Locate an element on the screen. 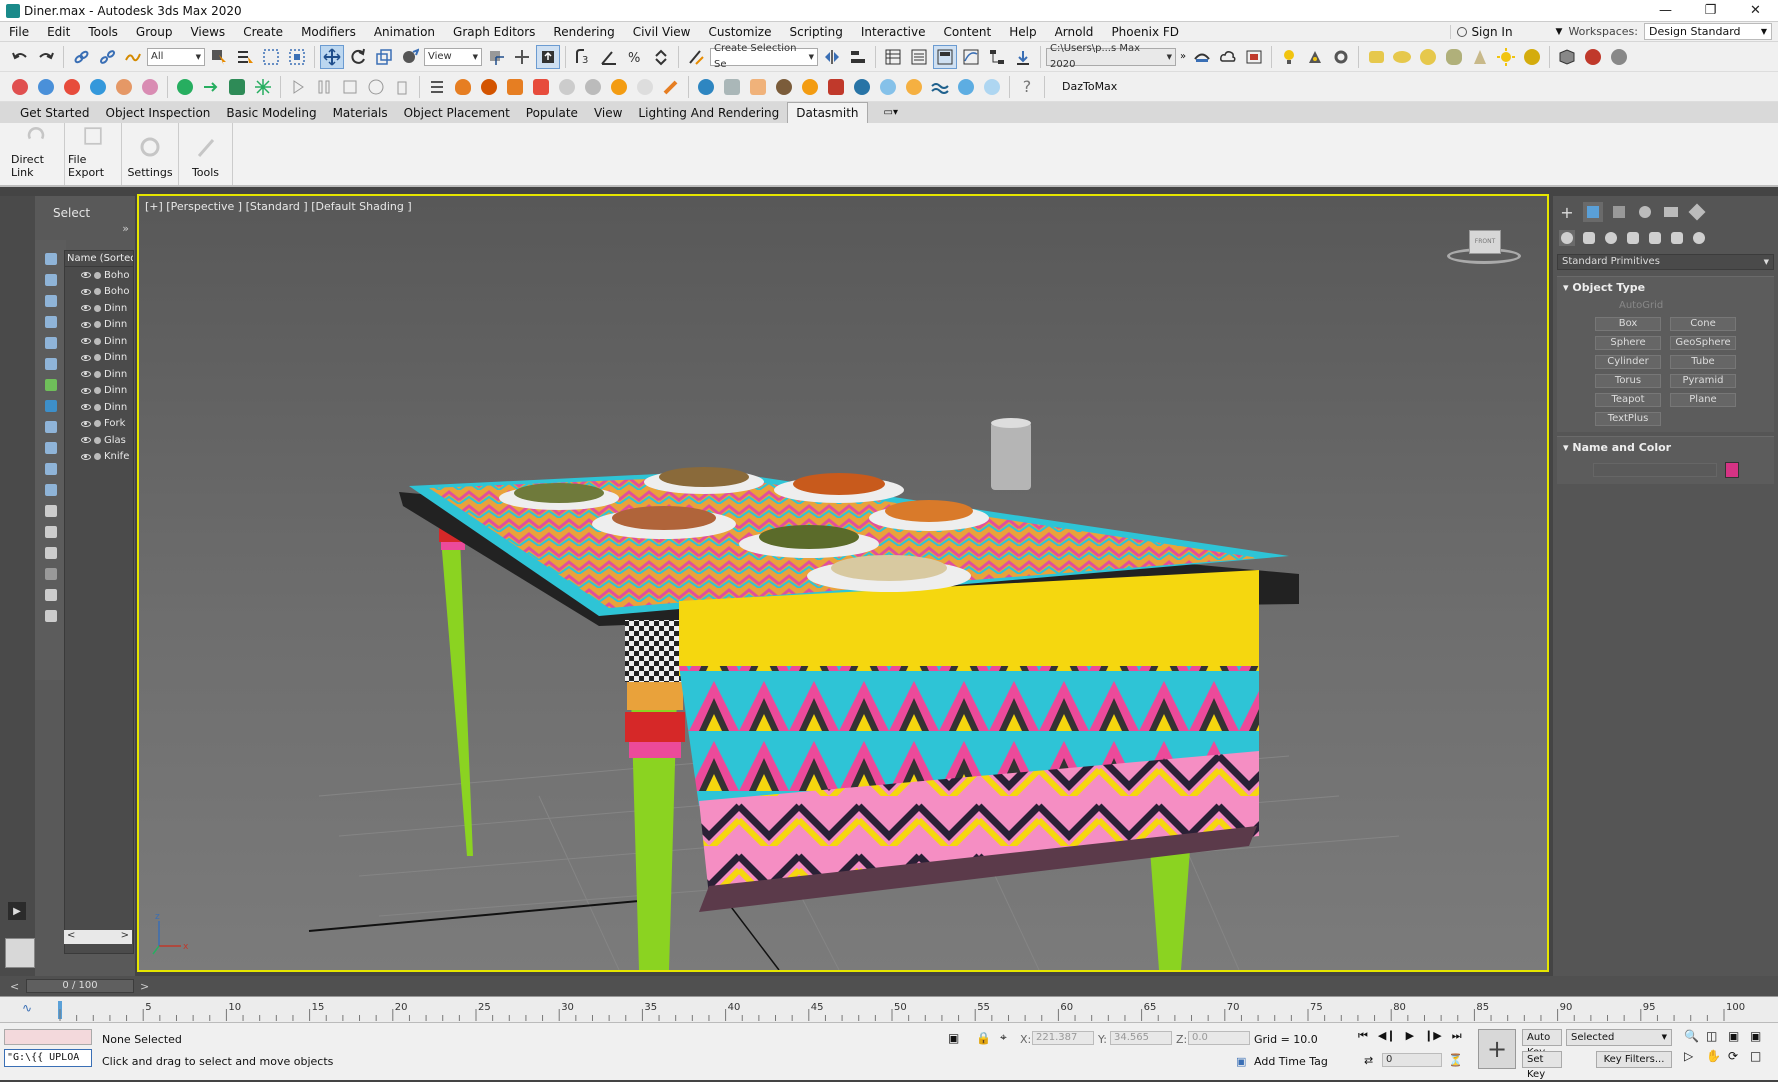 This screenshot has height=1082, width=1778. project-folder-dropdown: C:\Users\p...s Max 2020 ▼ is located at coordinates (1111, 56).